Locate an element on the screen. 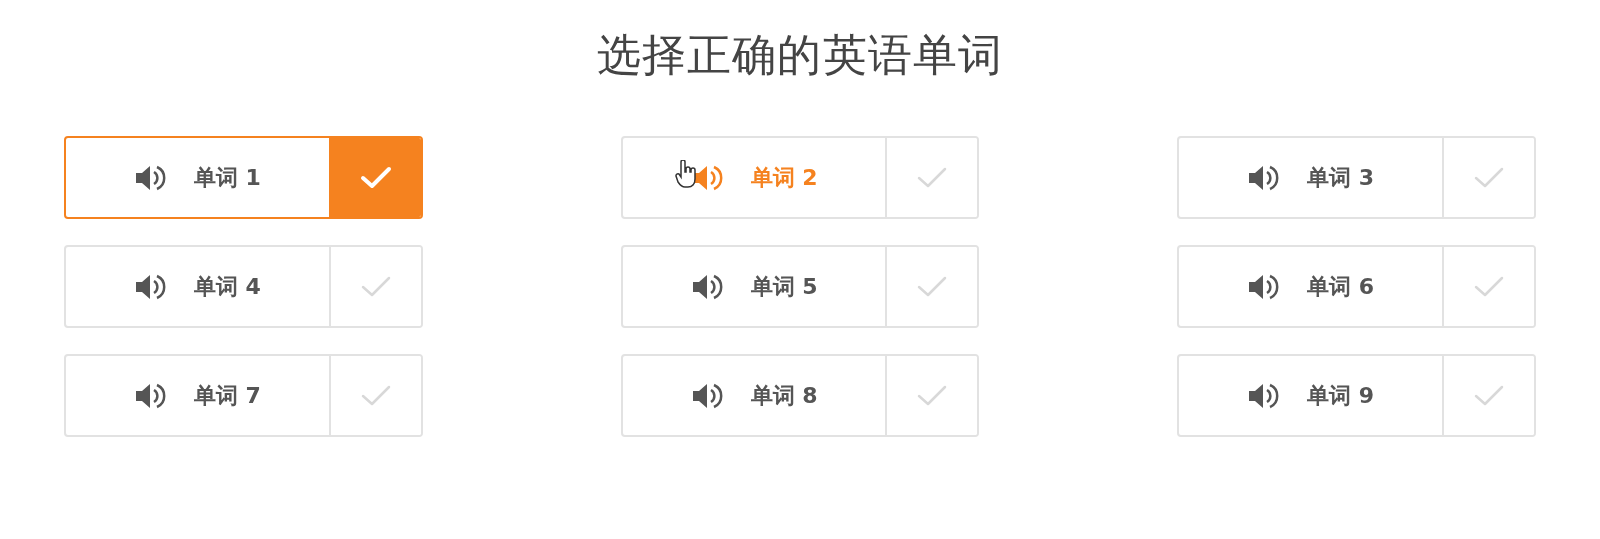 This screenshot has height=539, width=1600. answer-option: 单词 3 is located at coordinates (1356, 177).